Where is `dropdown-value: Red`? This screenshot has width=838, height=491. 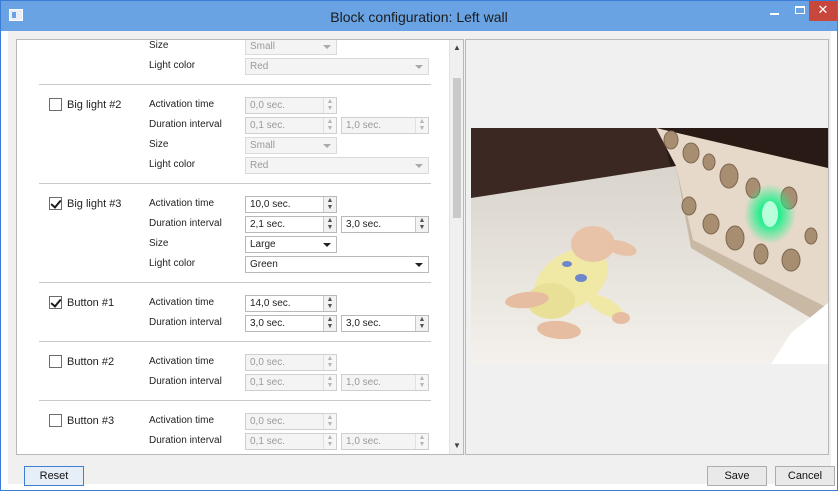
dropdown-value: Red is located at coordinates (259, 165).